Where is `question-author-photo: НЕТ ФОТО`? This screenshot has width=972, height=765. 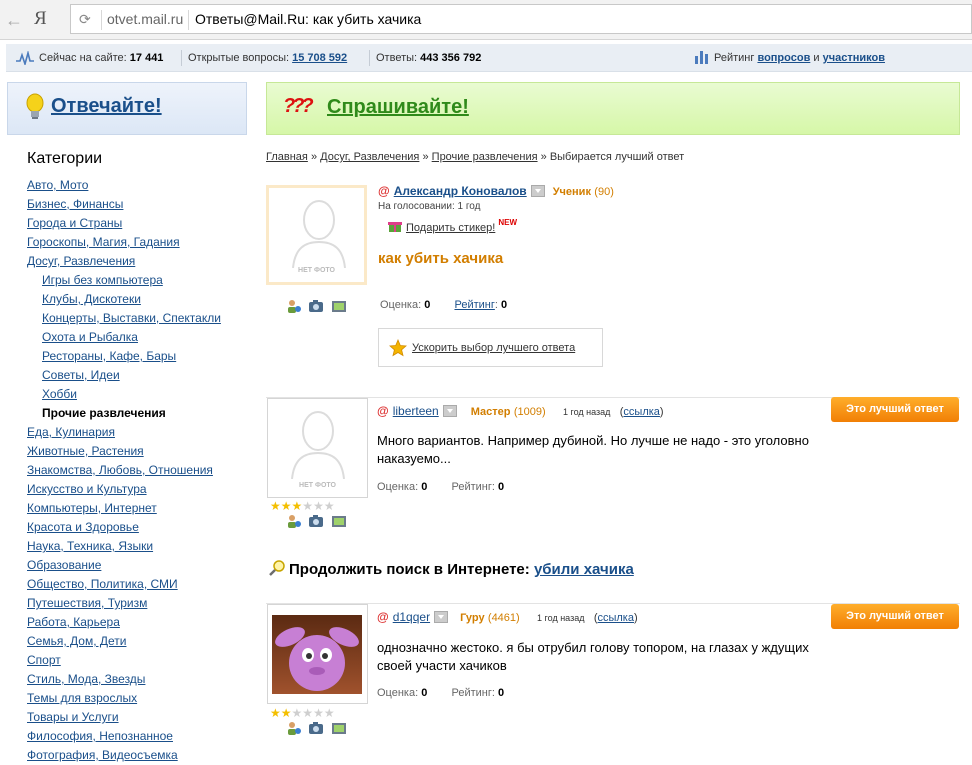
question-author-photo: НЕТ ФОТО is located at coordinates (316, 235).